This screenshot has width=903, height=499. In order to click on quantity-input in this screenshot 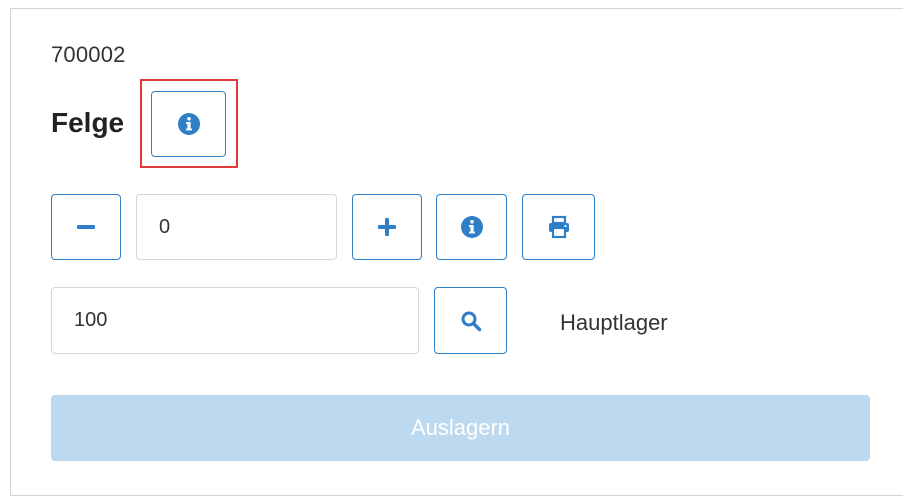, I will do `click(236, 227)`.